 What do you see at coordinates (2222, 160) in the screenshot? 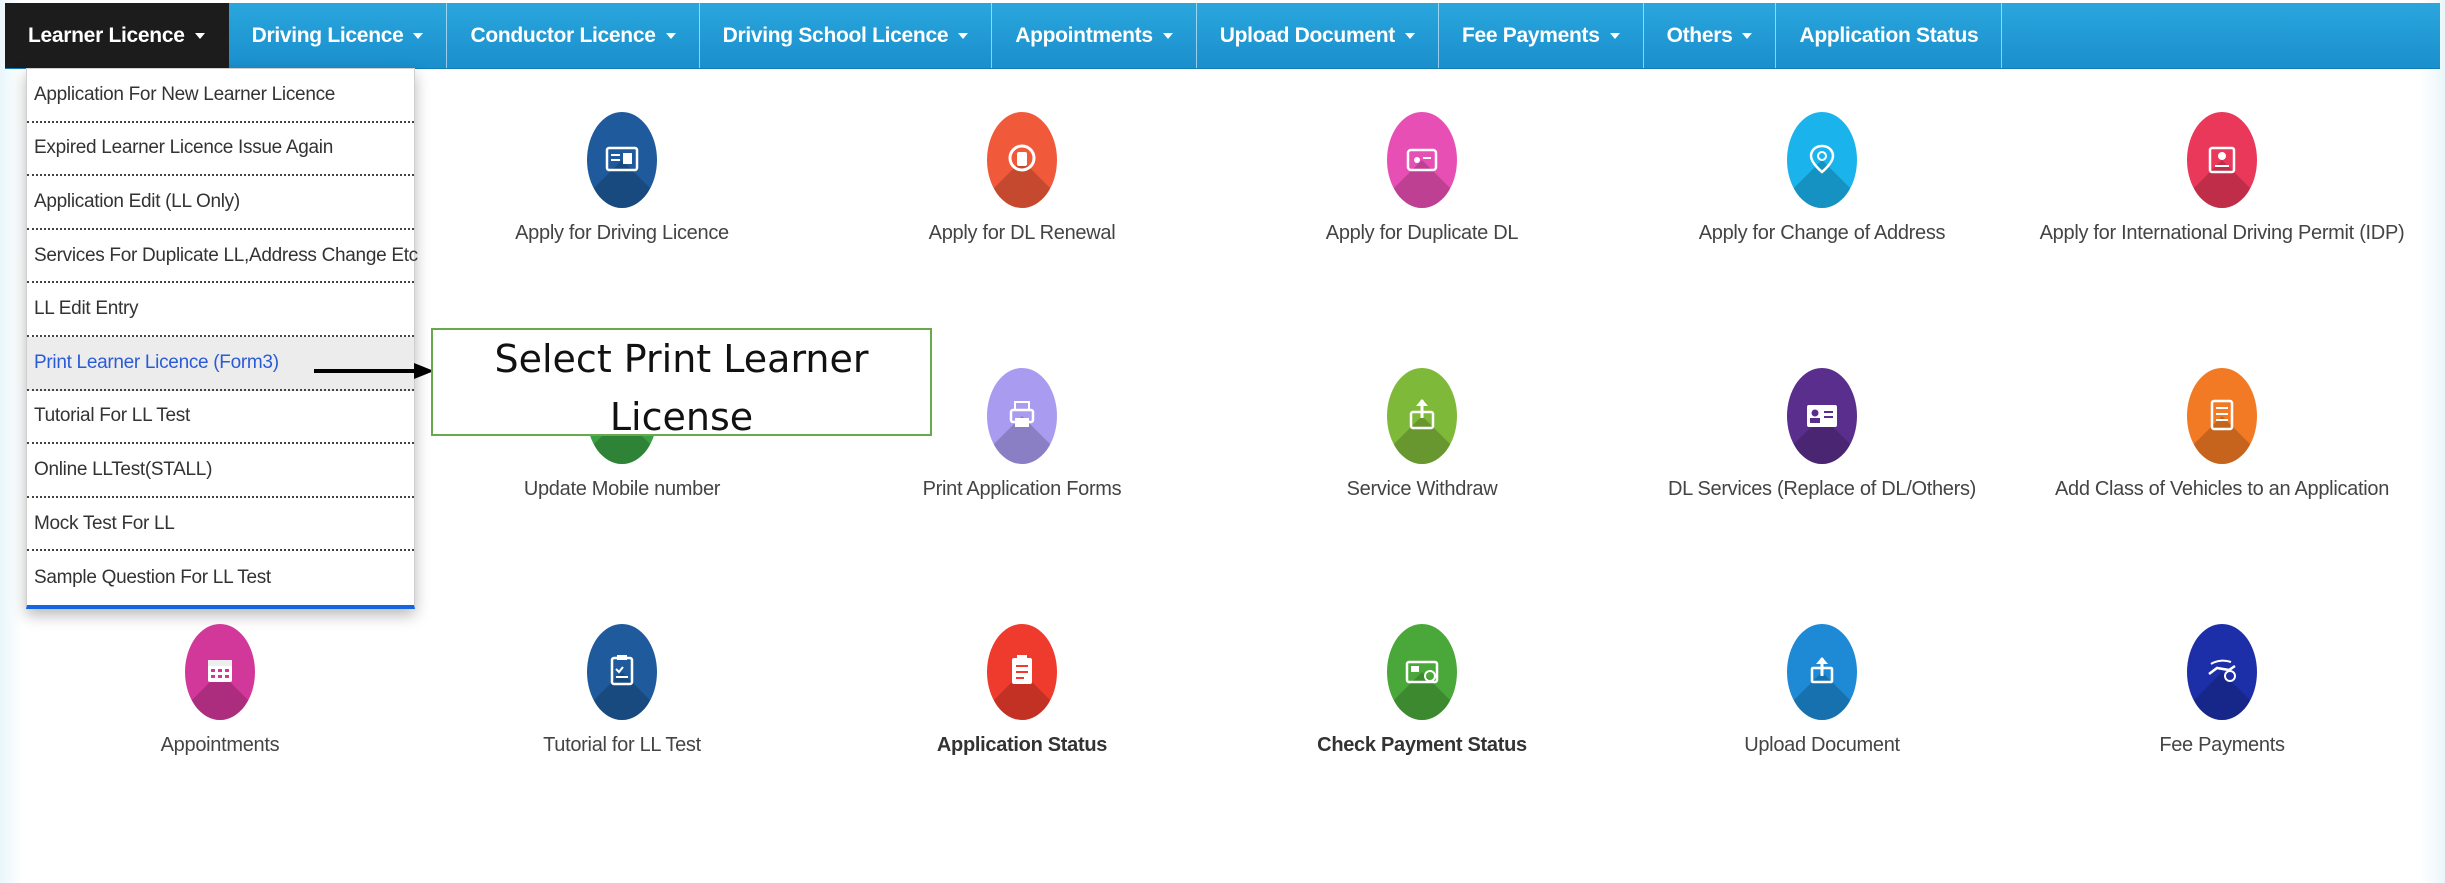
I see `permit-icon` at bounding box center [2222, 160].